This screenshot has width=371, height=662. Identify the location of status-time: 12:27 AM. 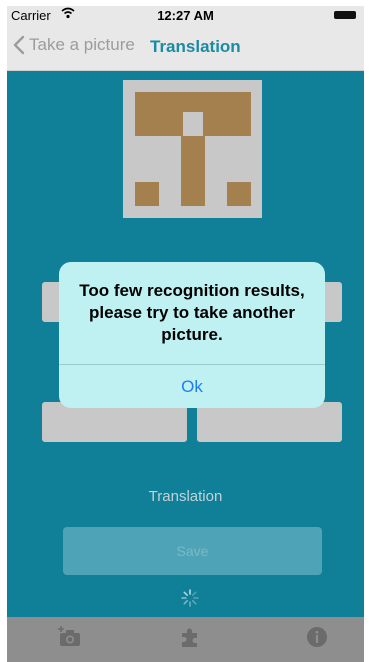
(185, 15).